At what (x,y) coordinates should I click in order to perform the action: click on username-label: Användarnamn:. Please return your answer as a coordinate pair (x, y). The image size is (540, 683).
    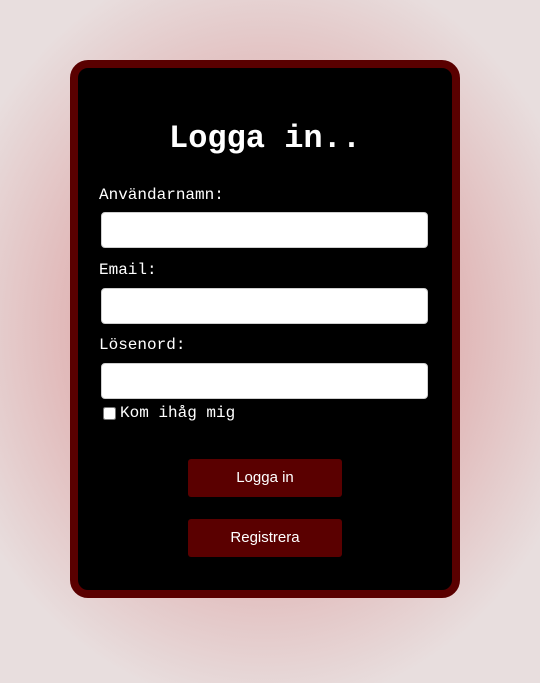
    Looking at the image, I should click on (161, 195).